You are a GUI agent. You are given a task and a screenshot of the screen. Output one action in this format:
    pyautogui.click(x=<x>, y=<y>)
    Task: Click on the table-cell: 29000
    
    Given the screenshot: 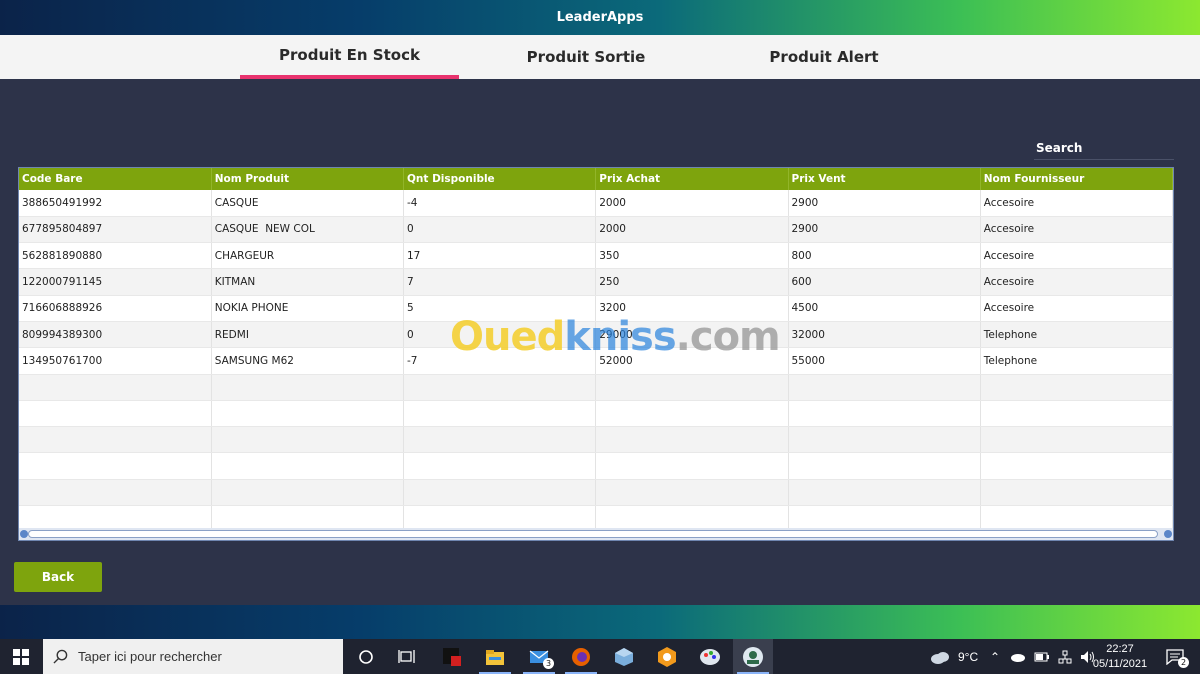 What is the action you would take?
    pyautogui.click(x=692, y=335)
    